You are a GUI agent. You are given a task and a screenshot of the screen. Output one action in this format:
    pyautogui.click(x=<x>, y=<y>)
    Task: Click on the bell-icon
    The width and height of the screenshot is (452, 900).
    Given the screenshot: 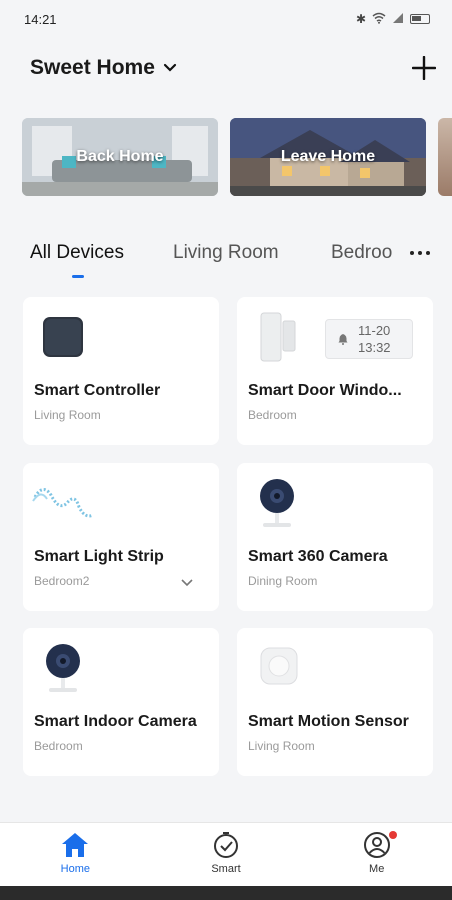 What is the action you would take?
    pyautogui.click(x=343, y=339)
    